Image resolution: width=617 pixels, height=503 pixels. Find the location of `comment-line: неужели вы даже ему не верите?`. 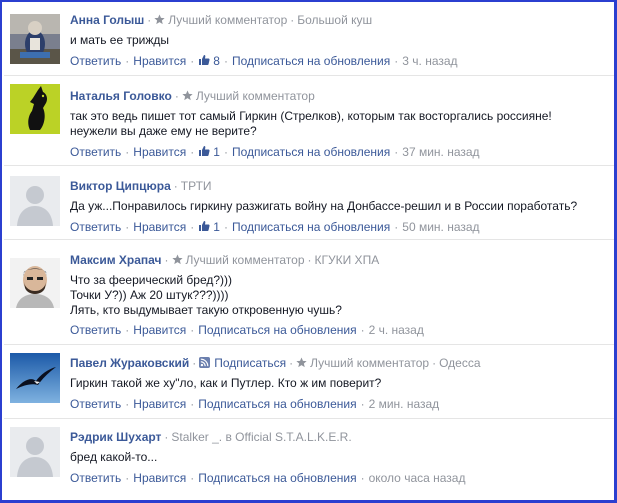

comment-line: неужели вы даже ему не верите? is located at coordinates (163, 131).